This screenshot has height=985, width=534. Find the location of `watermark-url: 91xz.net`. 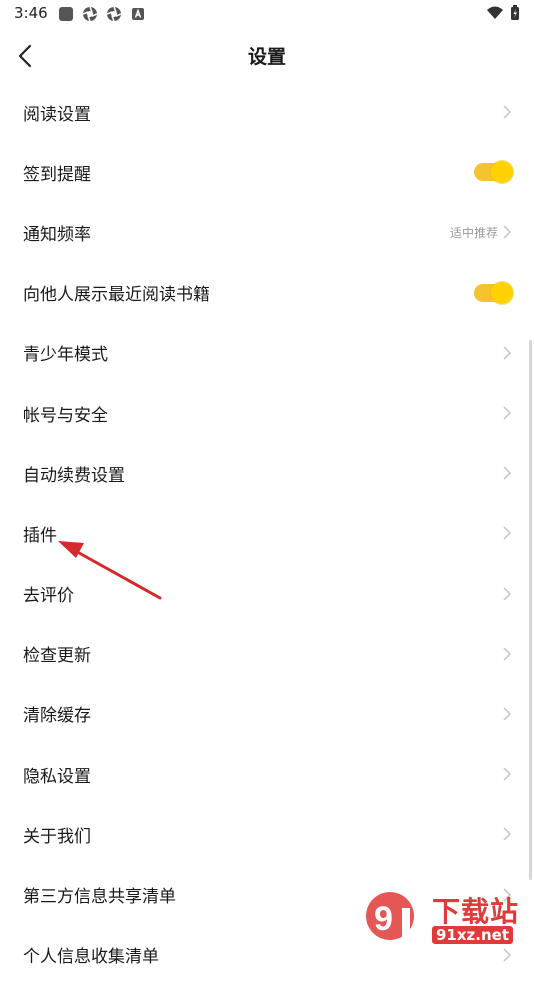

watermark-url: 91xz.net is located at coordinates (473, 935).